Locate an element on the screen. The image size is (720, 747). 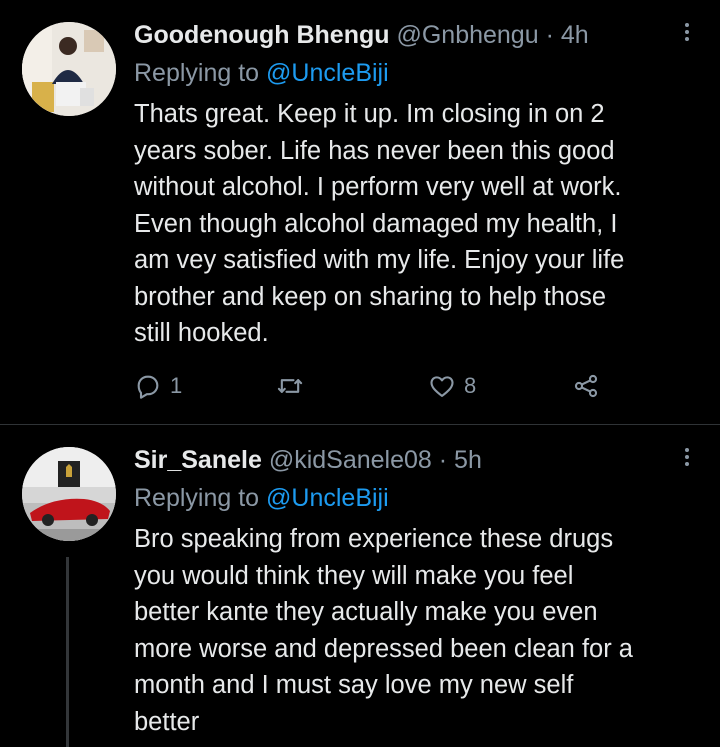
retweet-button is located at coordinates (294, 386).